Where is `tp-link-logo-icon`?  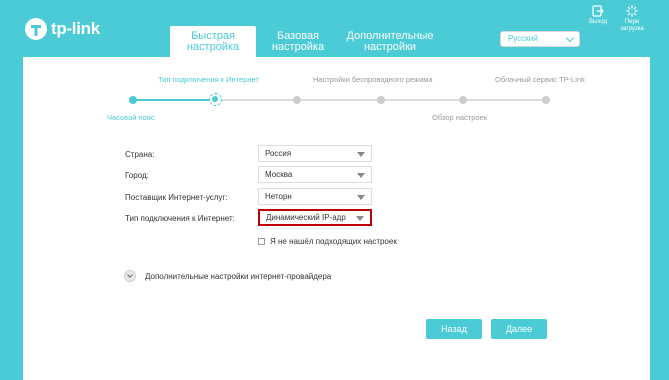
tp-link-logo-icon is located at coordinates (36, 29).